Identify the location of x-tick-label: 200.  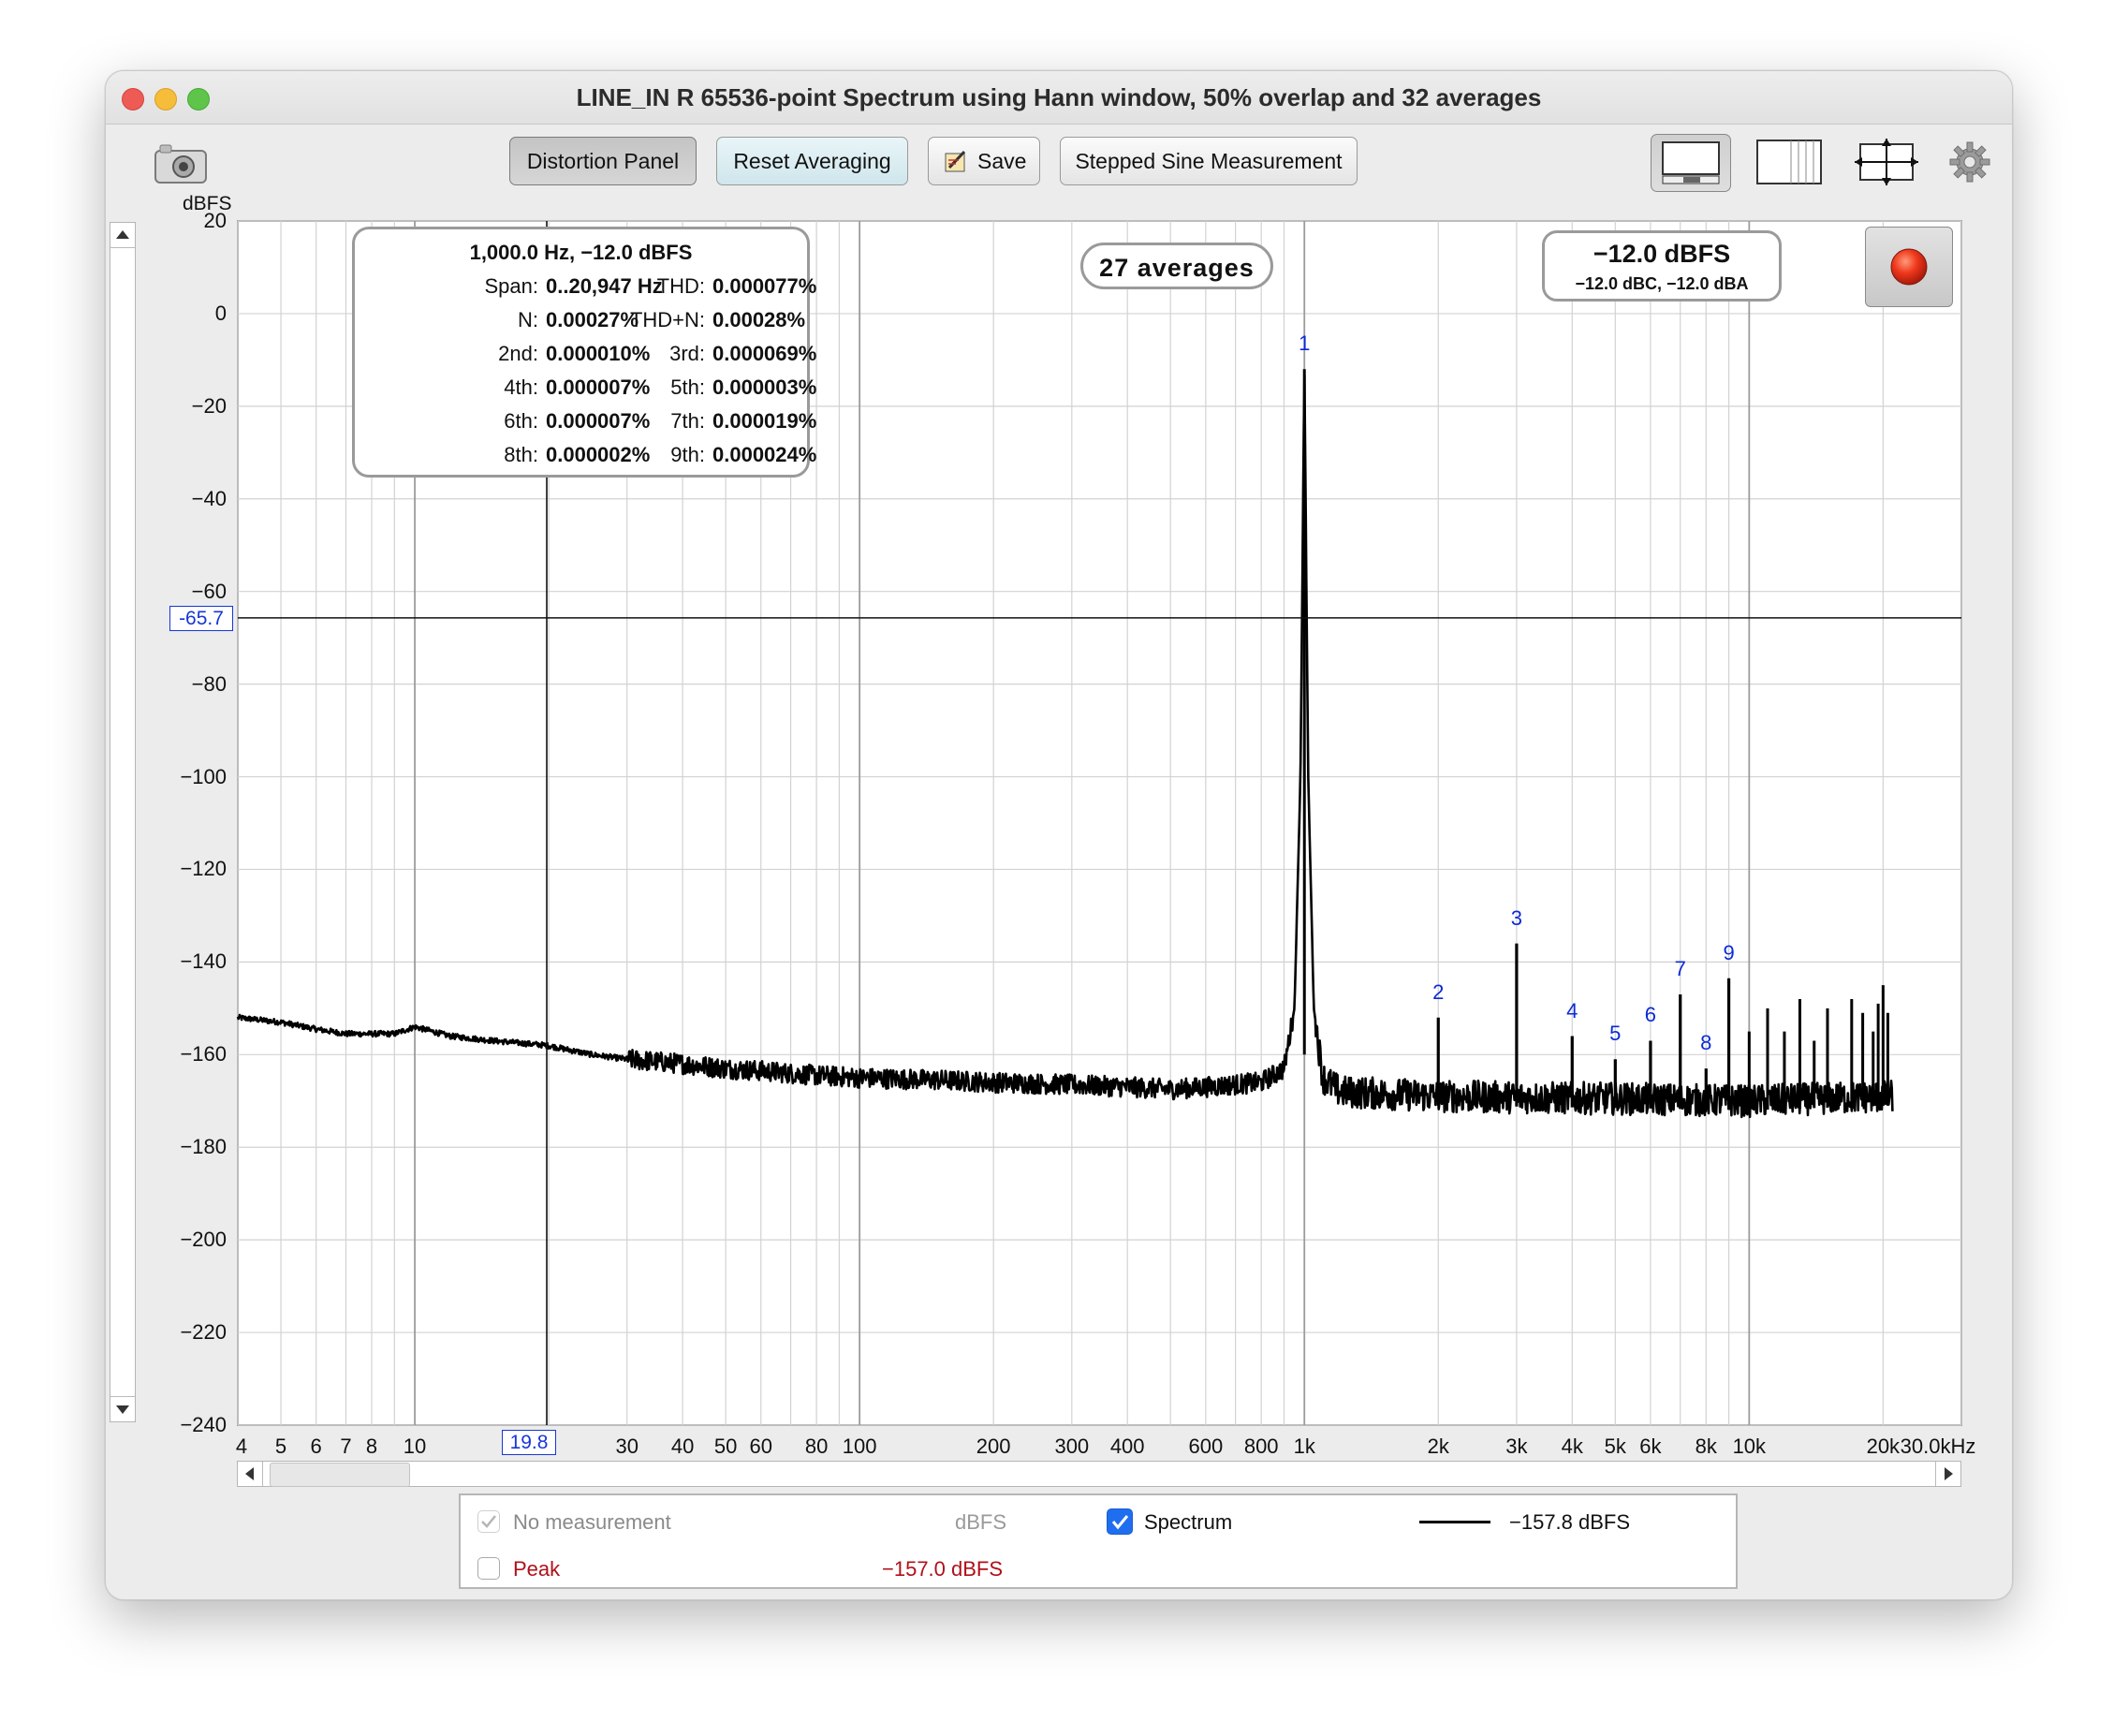
(993, 1446).